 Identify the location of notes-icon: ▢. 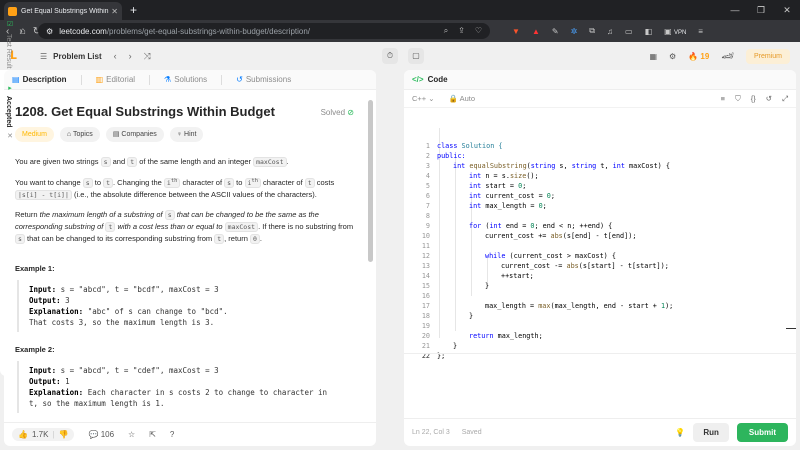
(416, 56).